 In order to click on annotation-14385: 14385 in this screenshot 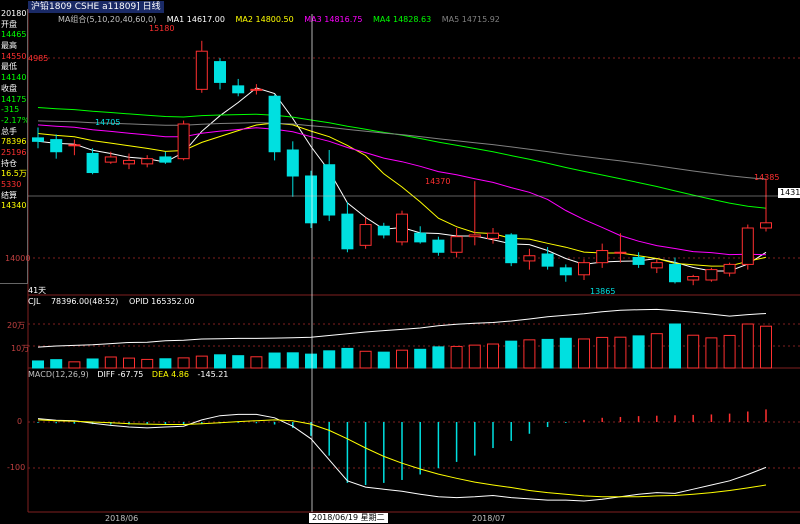, I will do `click(767, 177)`.